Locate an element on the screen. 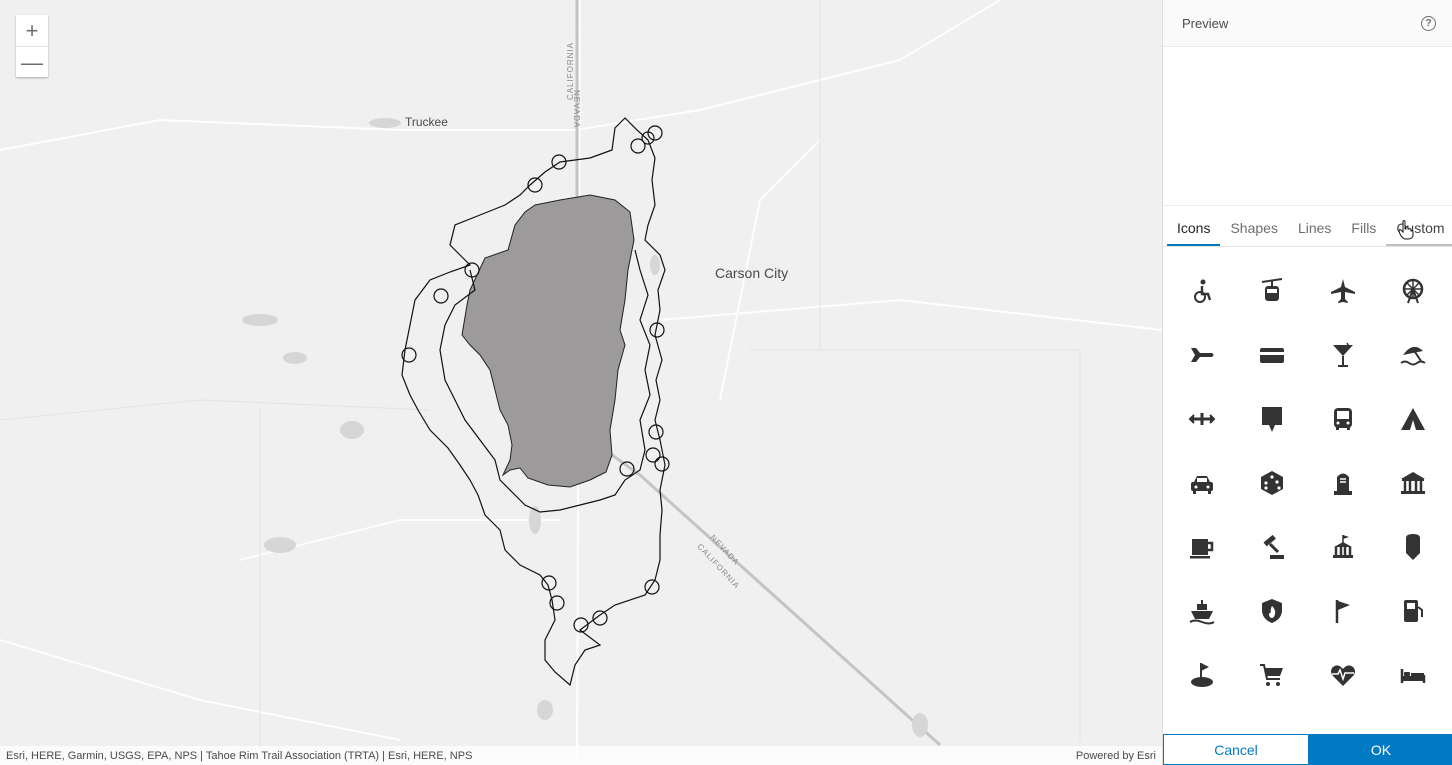 This screenshot has height=765, width=1452. fire-station-icon is located at coordinates (1272, 611).